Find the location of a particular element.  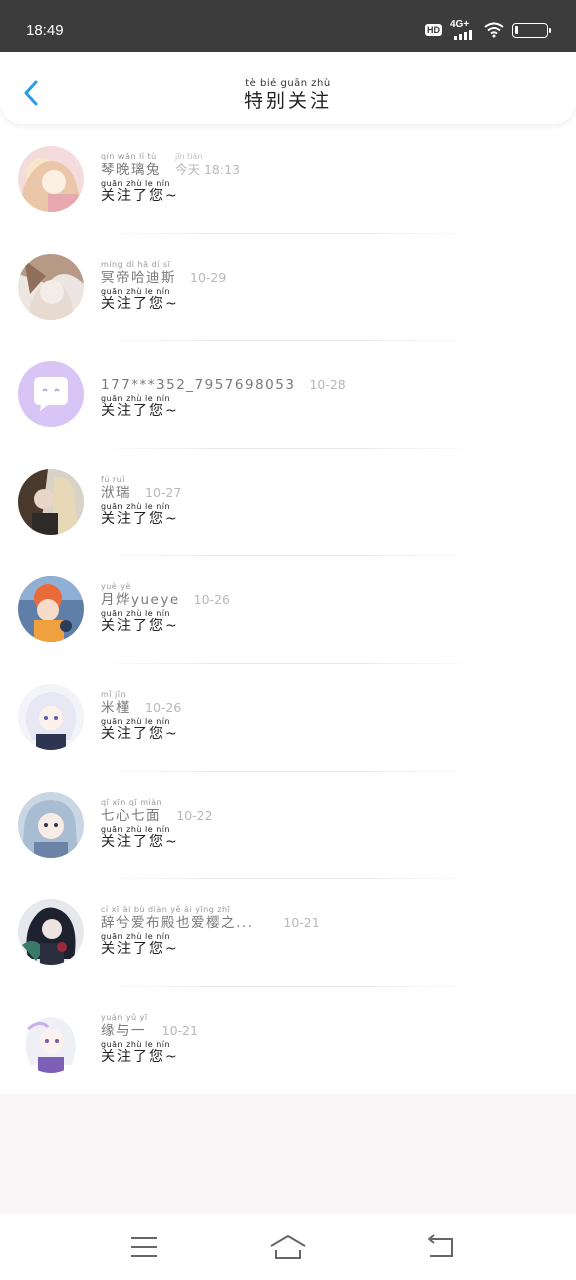

home-icon is located at coordinates (288, 1247).